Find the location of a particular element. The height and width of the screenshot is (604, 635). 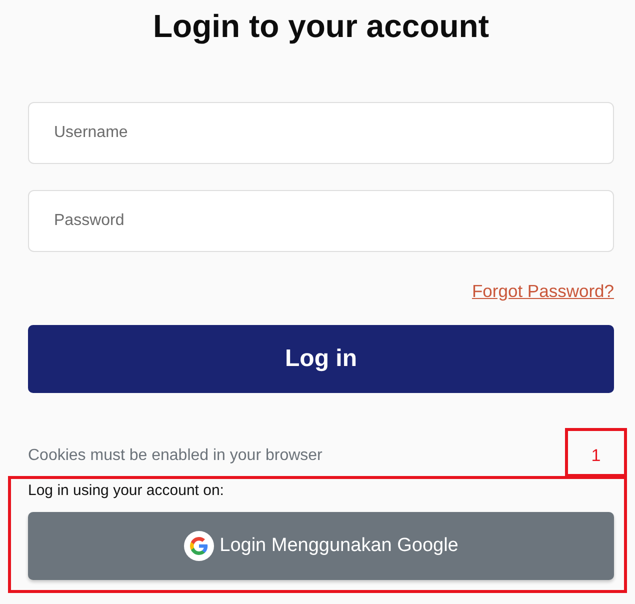

annotation-number: 1 is located at coordinates (596, 455).